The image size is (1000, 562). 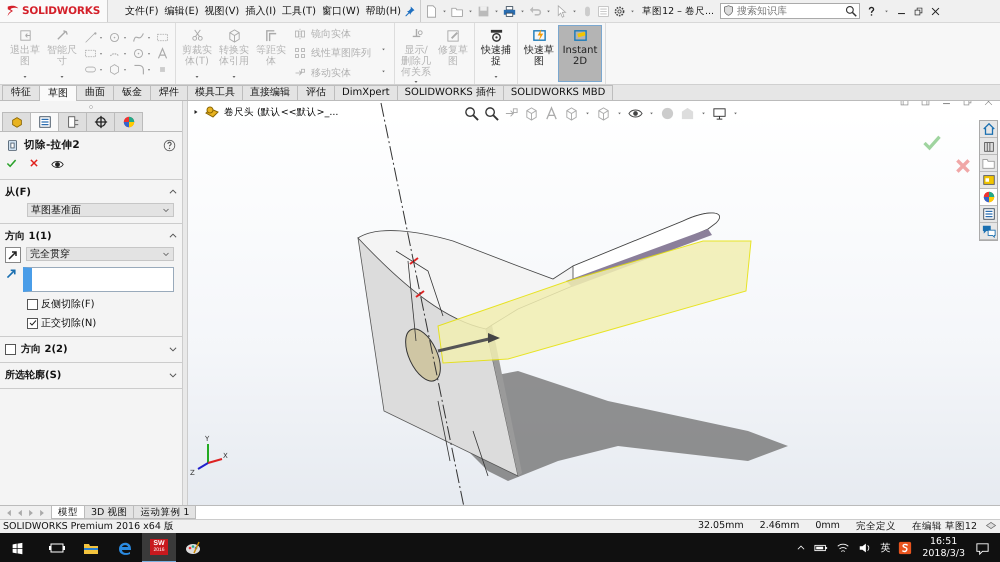 What do you see at coordinates (779, 526) in the screenshot?
I see `status-readout: 2.46mm` at bounding box center [779, 526].